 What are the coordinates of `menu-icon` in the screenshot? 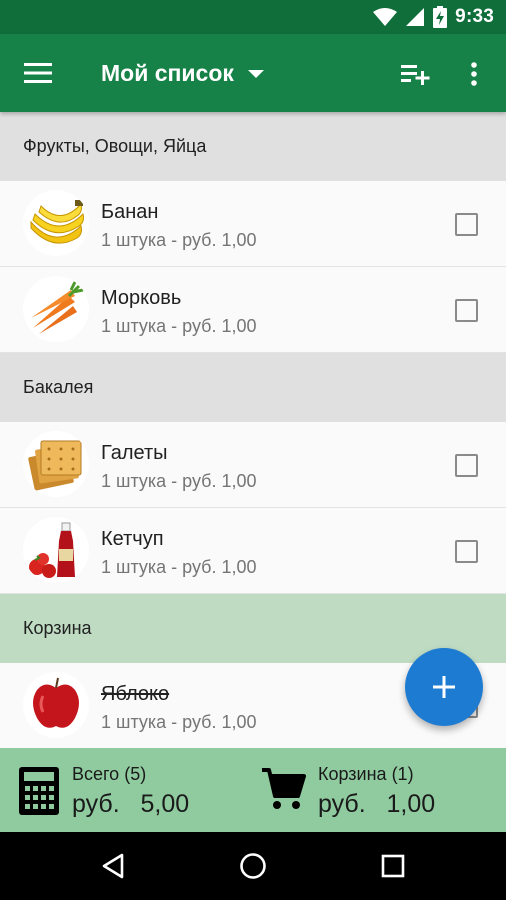 It's located at (38, 73).